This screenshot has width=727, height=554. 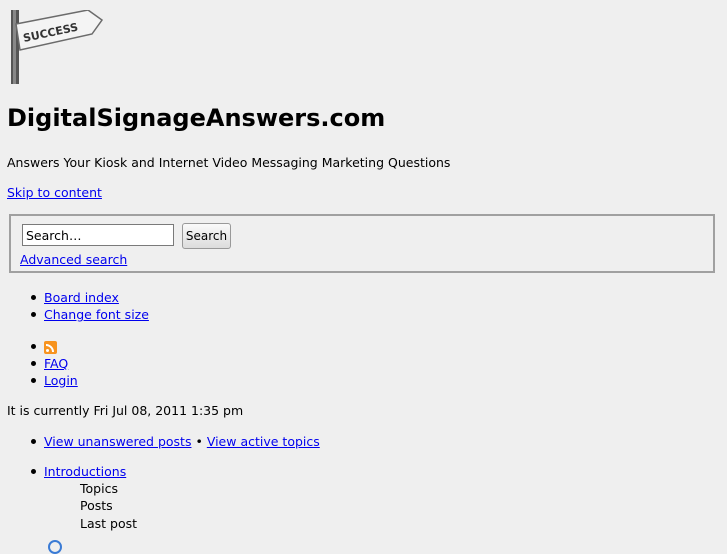 What do you see at coordinates (73, 259) in the screenshot?
I see `advanced-search-link: Advanced search` at bounding box center [73, 259].